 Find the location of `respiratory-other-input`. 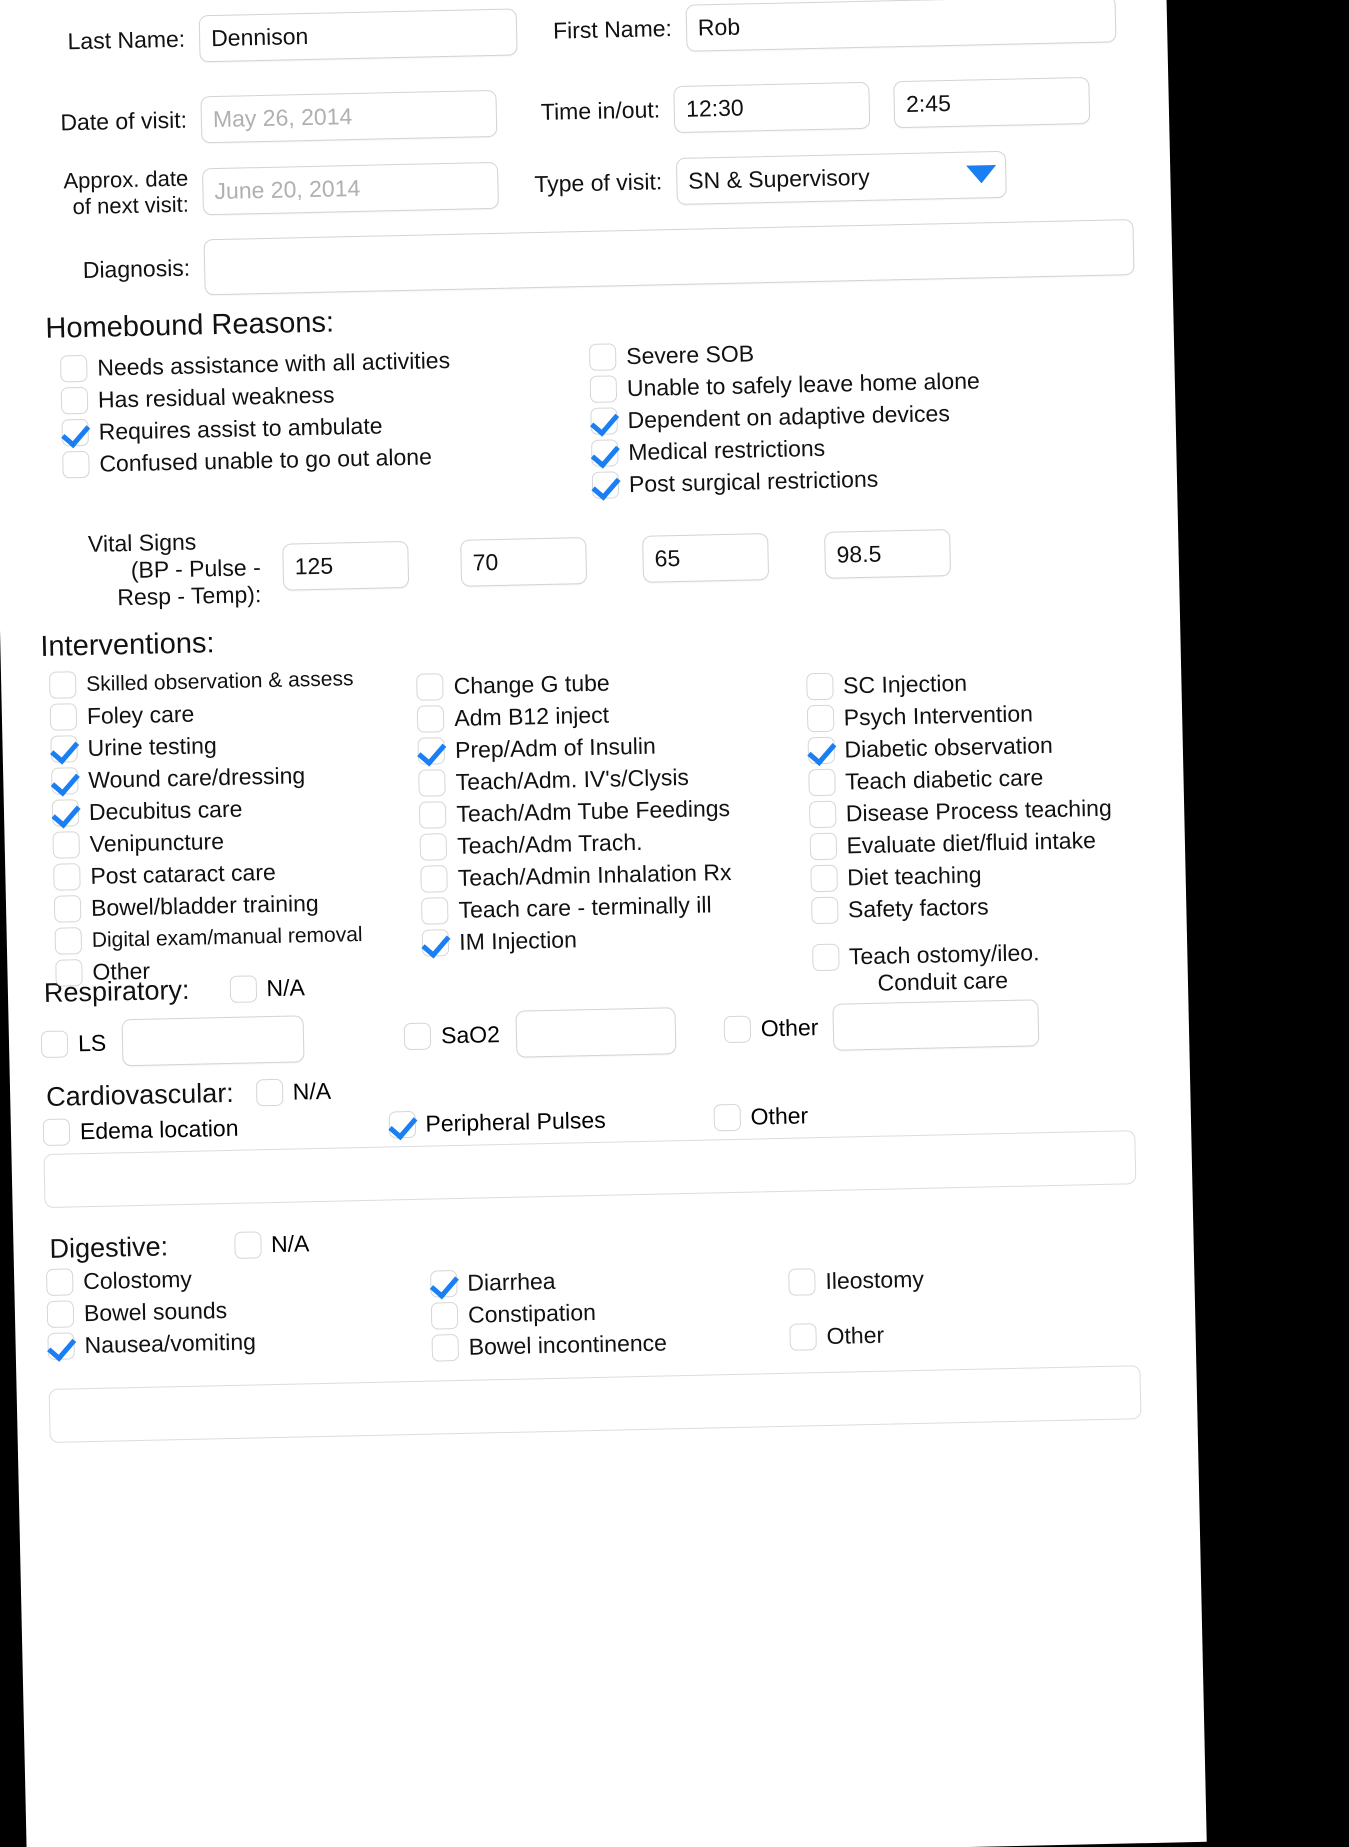

respiratory-other-input is located at coordinates (935, 1025).